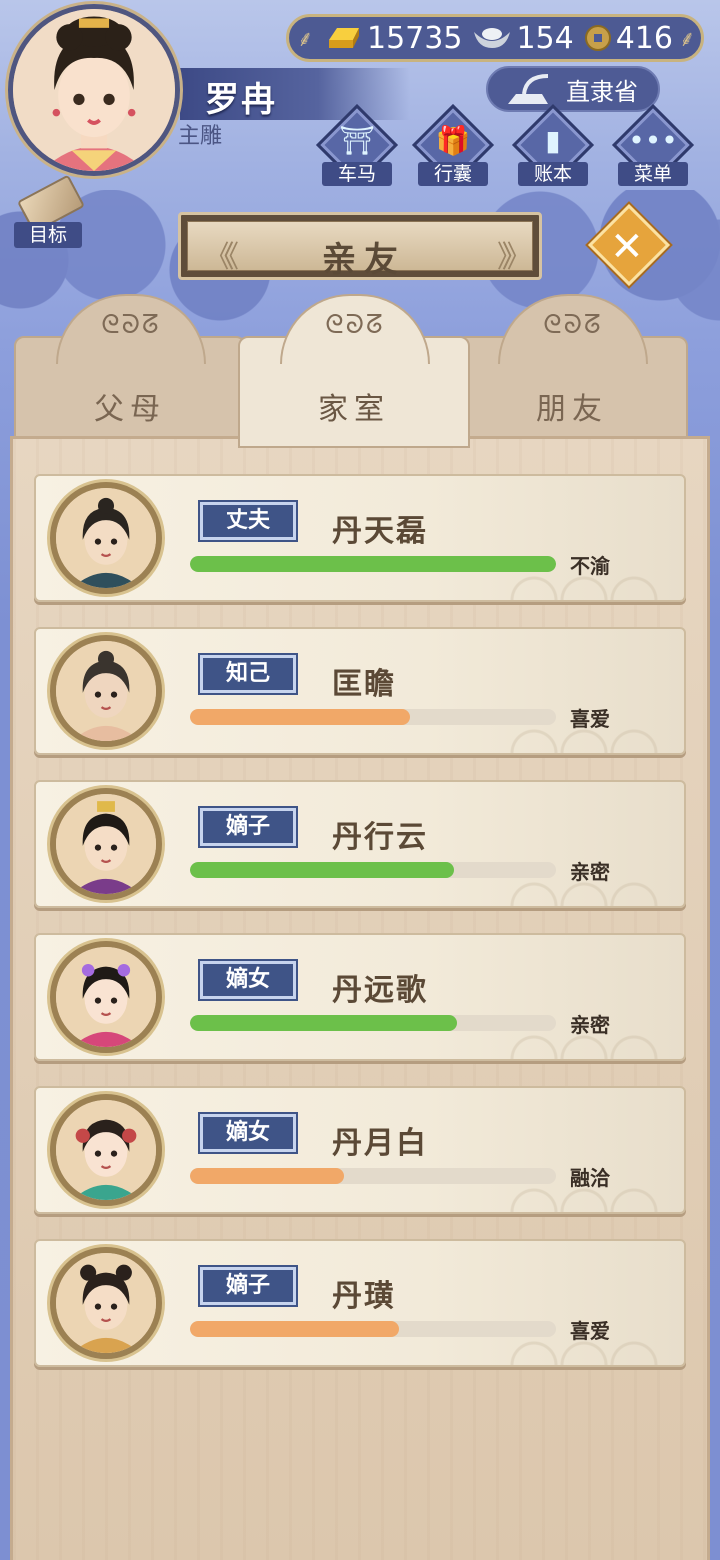 This screenshot has width=720, height=1560. I want to click on member-card: 嫡子 丹璜 喜爱, so click(360, 1303).